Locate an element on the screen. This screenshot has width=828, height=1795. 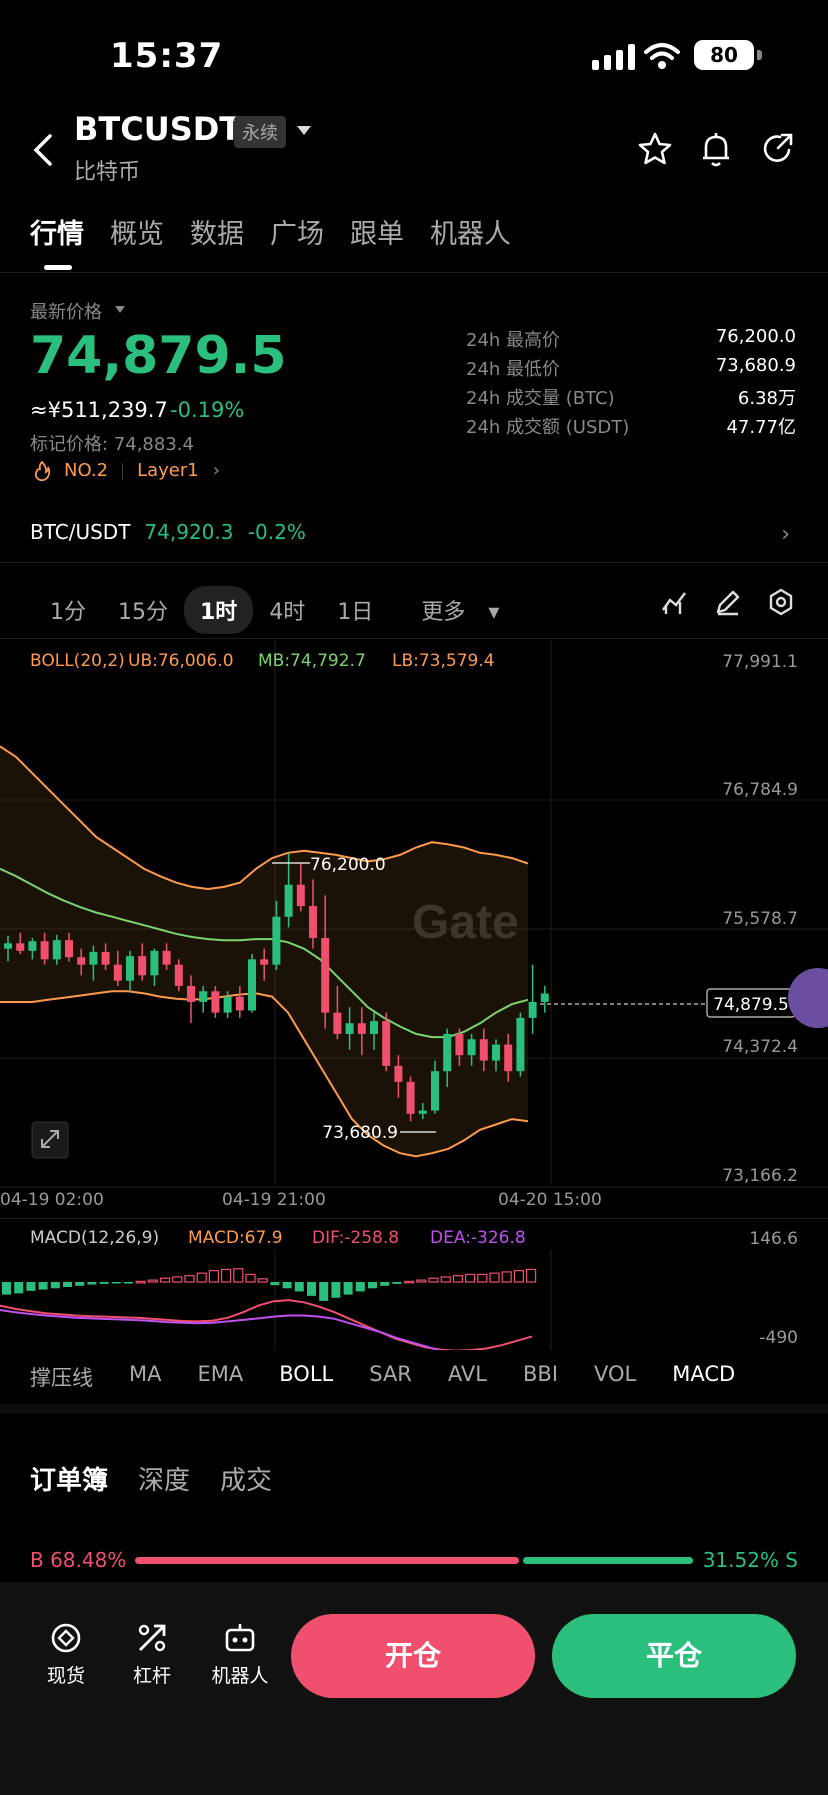
ind-ema: EMA is located at coordinates (220, 1377).